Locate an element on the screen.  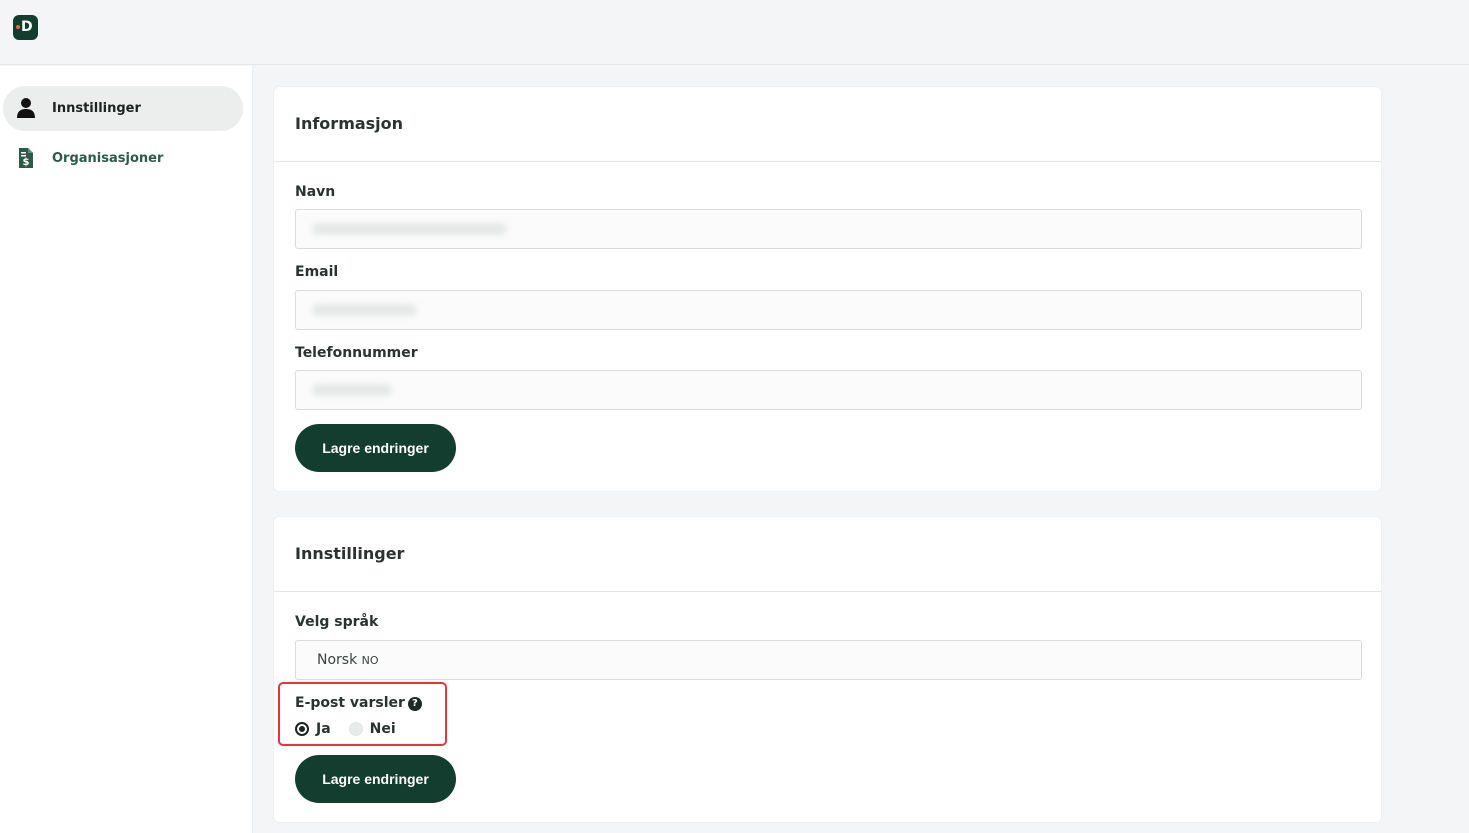
sidebar-item-label: Innstillinger is located at coordinates (96, 108).